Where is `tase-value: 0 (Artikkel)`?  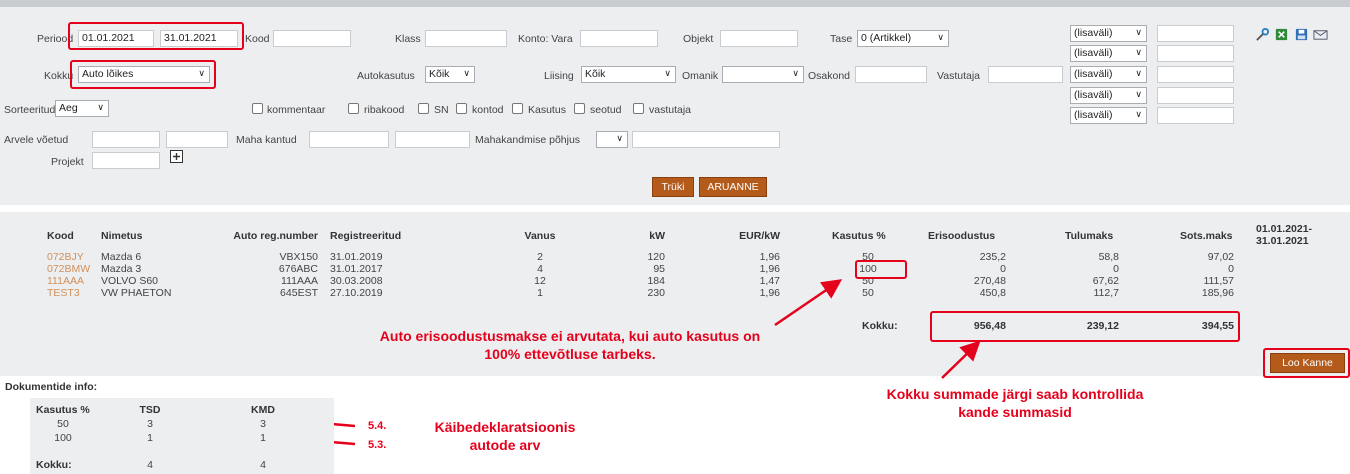 tase-value: 0 (Artikkel) is located at coordinates (886, 38).